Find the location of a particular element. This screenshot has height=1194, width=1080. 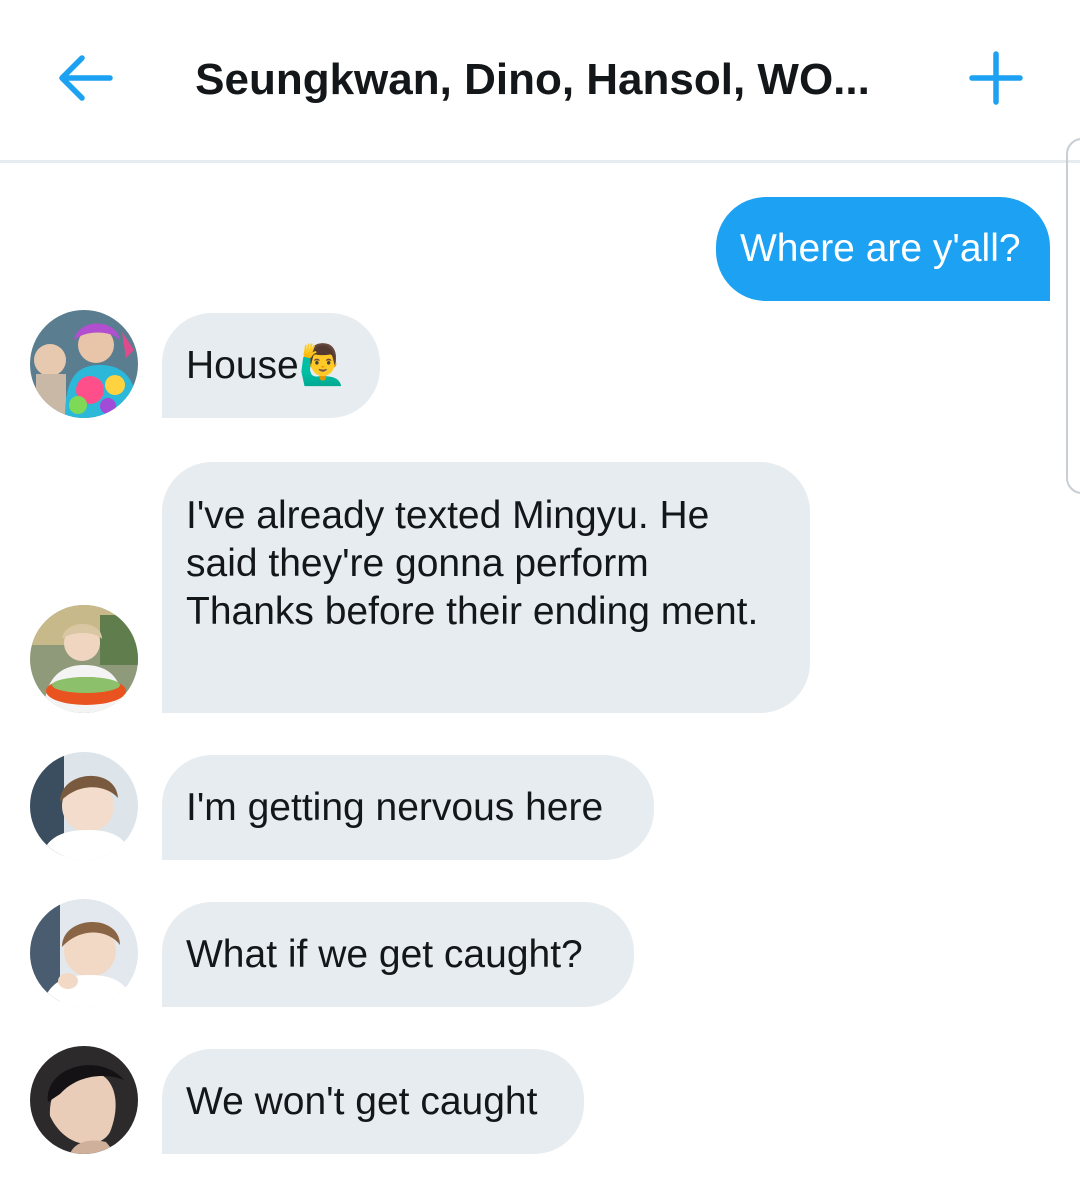

message-text: We won't get caught is located at coordinates (362, 1101).